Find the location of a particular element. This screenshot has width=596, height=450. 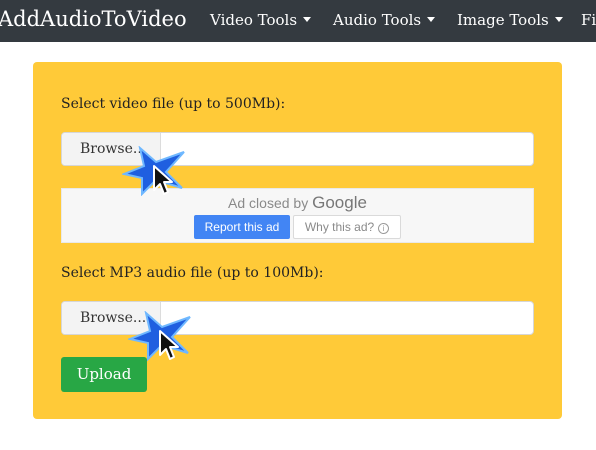

site-brand: AddAudioToVideo is located at coordinates (93, 19).